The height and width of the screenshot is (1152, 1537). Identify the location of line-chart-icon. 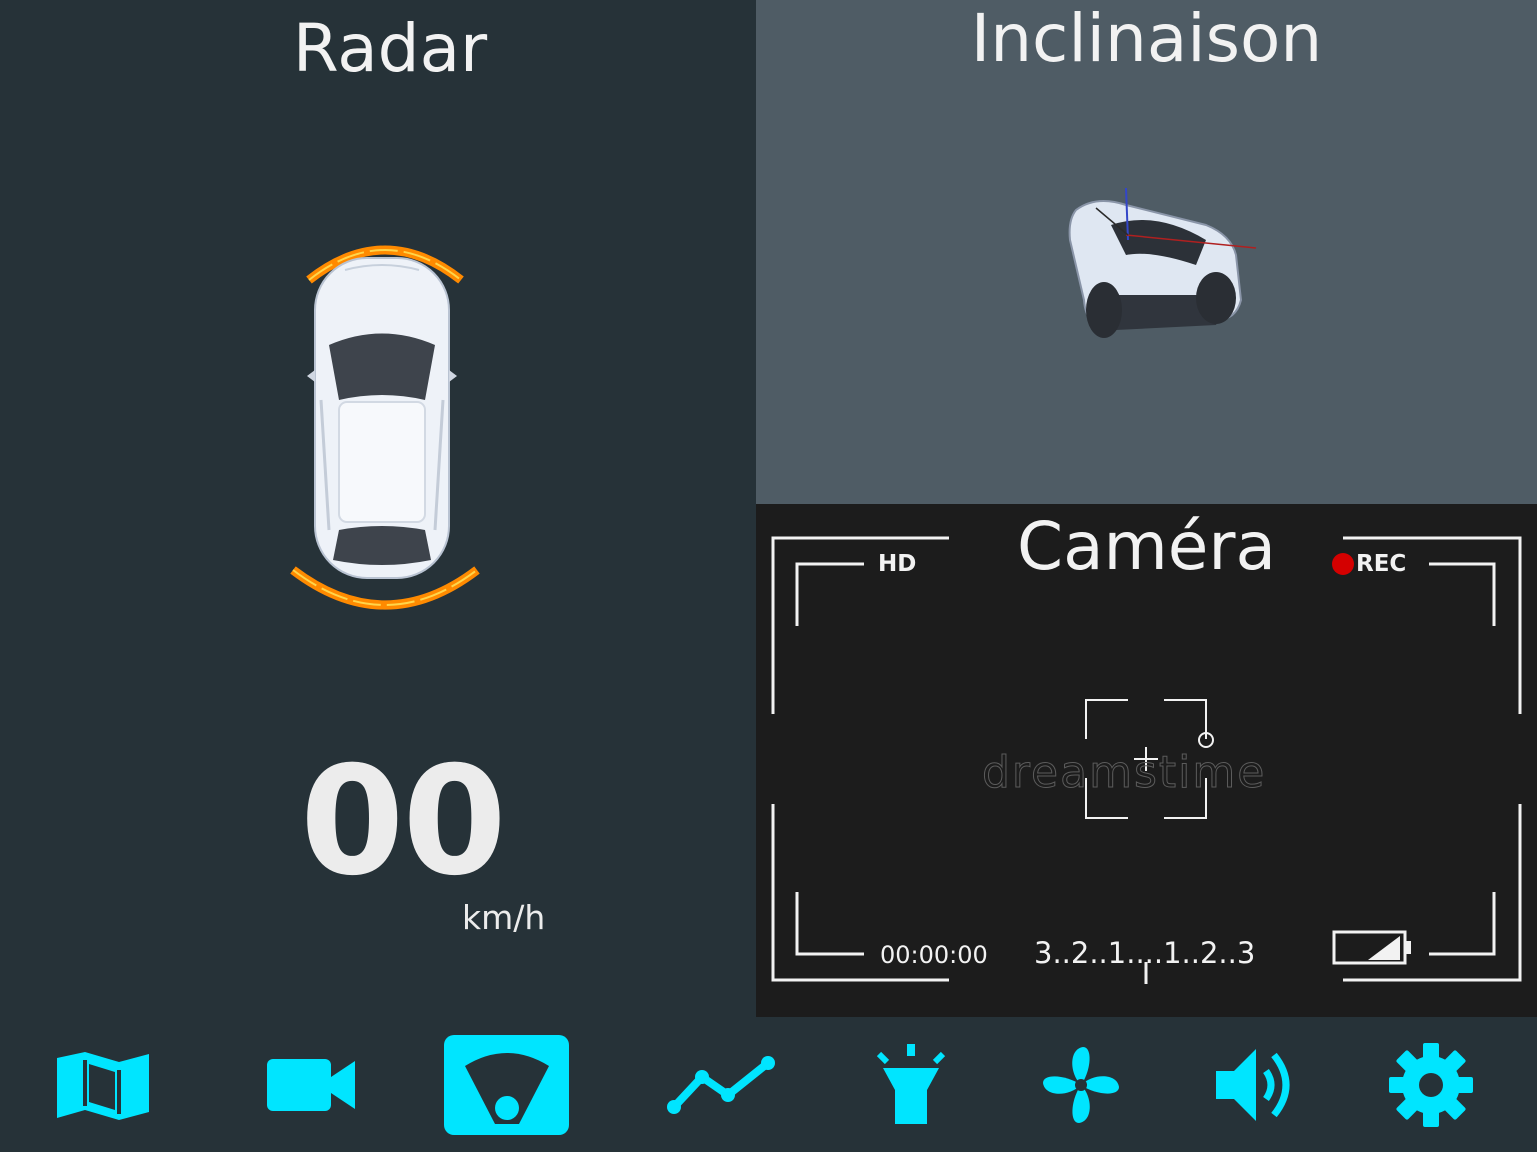
(720, 1085).